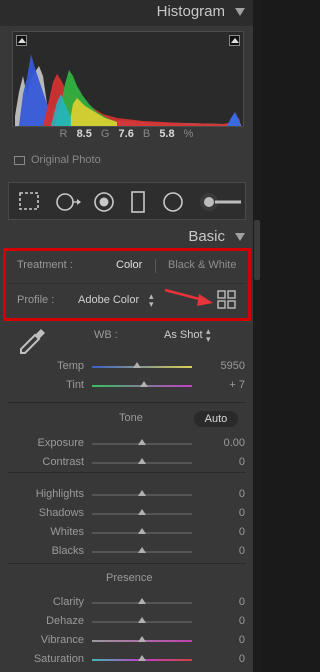  What do you see at coordinates (63, 462) in the screenshot?
I see `contrast-label: Contrast` at bounding box center [63, 462].